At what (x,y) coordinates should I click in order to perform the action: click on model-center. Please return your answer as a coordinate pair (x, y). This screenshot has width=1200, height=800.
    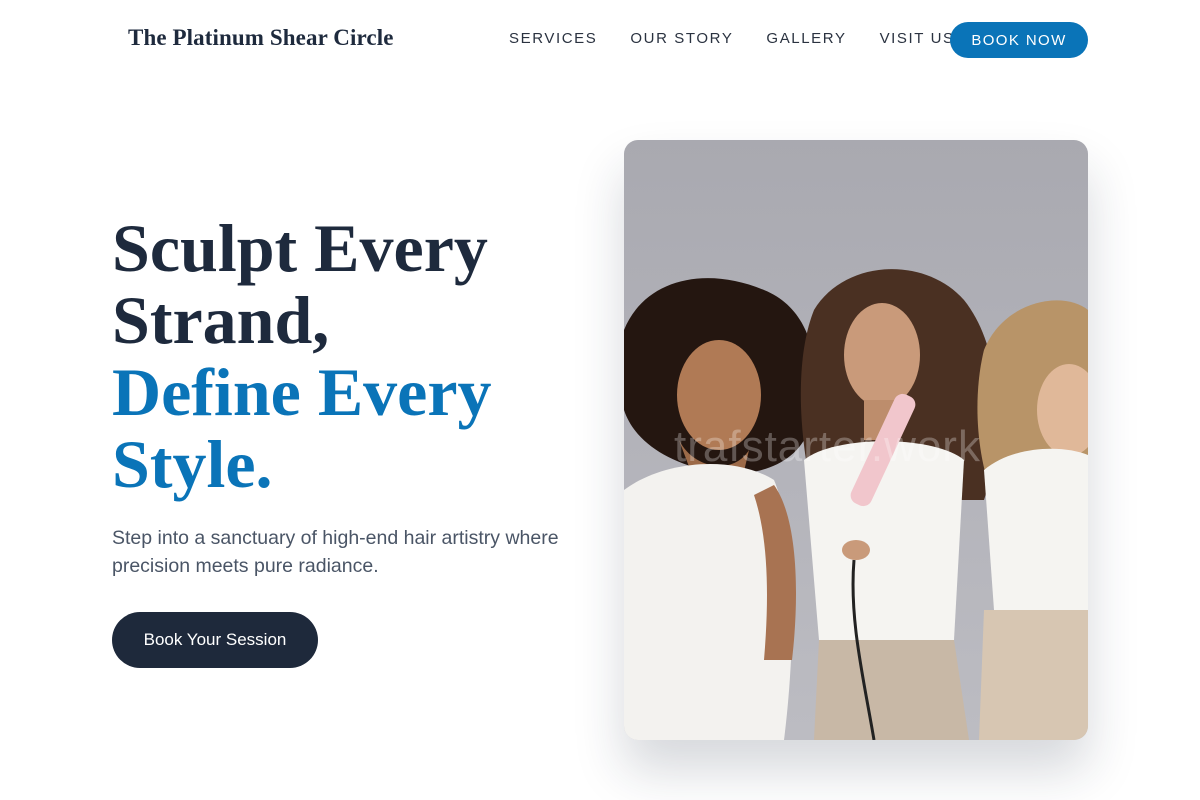
    Looking at the image, I should click on (899, 504).